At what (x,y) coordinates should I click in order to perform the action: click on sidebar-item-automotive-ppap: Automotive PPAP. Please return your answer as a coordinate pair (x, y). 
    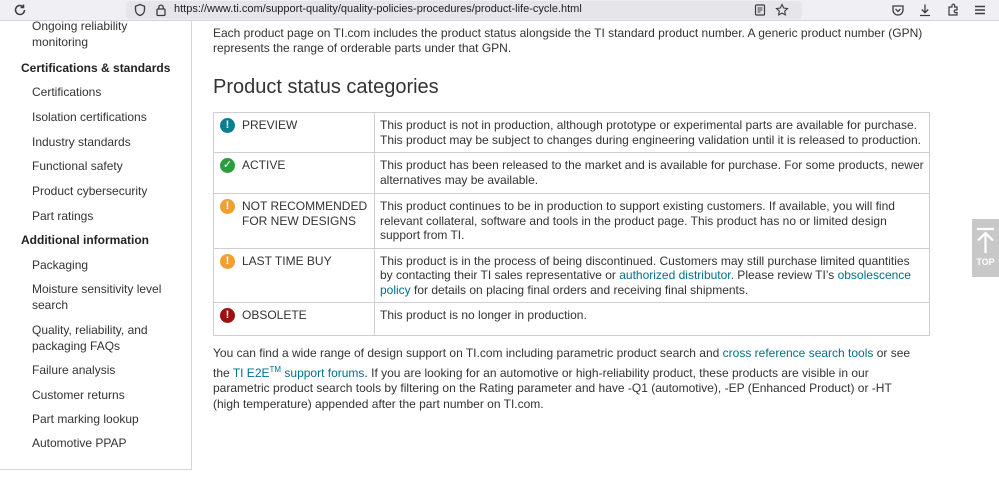
    Looking at the image, I should click on (107, 444).